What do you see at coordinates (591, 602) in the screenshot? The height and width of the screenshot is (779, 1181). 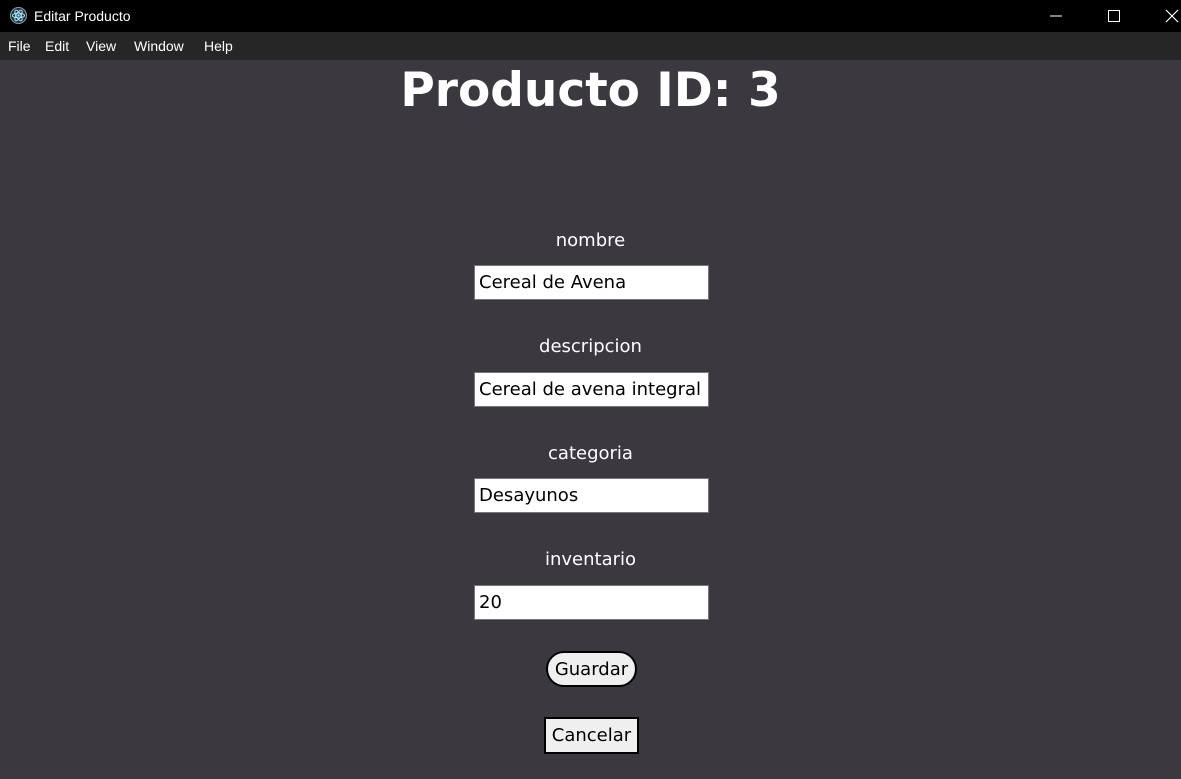 I see `inventario-input` at bounding box center [591, 602].